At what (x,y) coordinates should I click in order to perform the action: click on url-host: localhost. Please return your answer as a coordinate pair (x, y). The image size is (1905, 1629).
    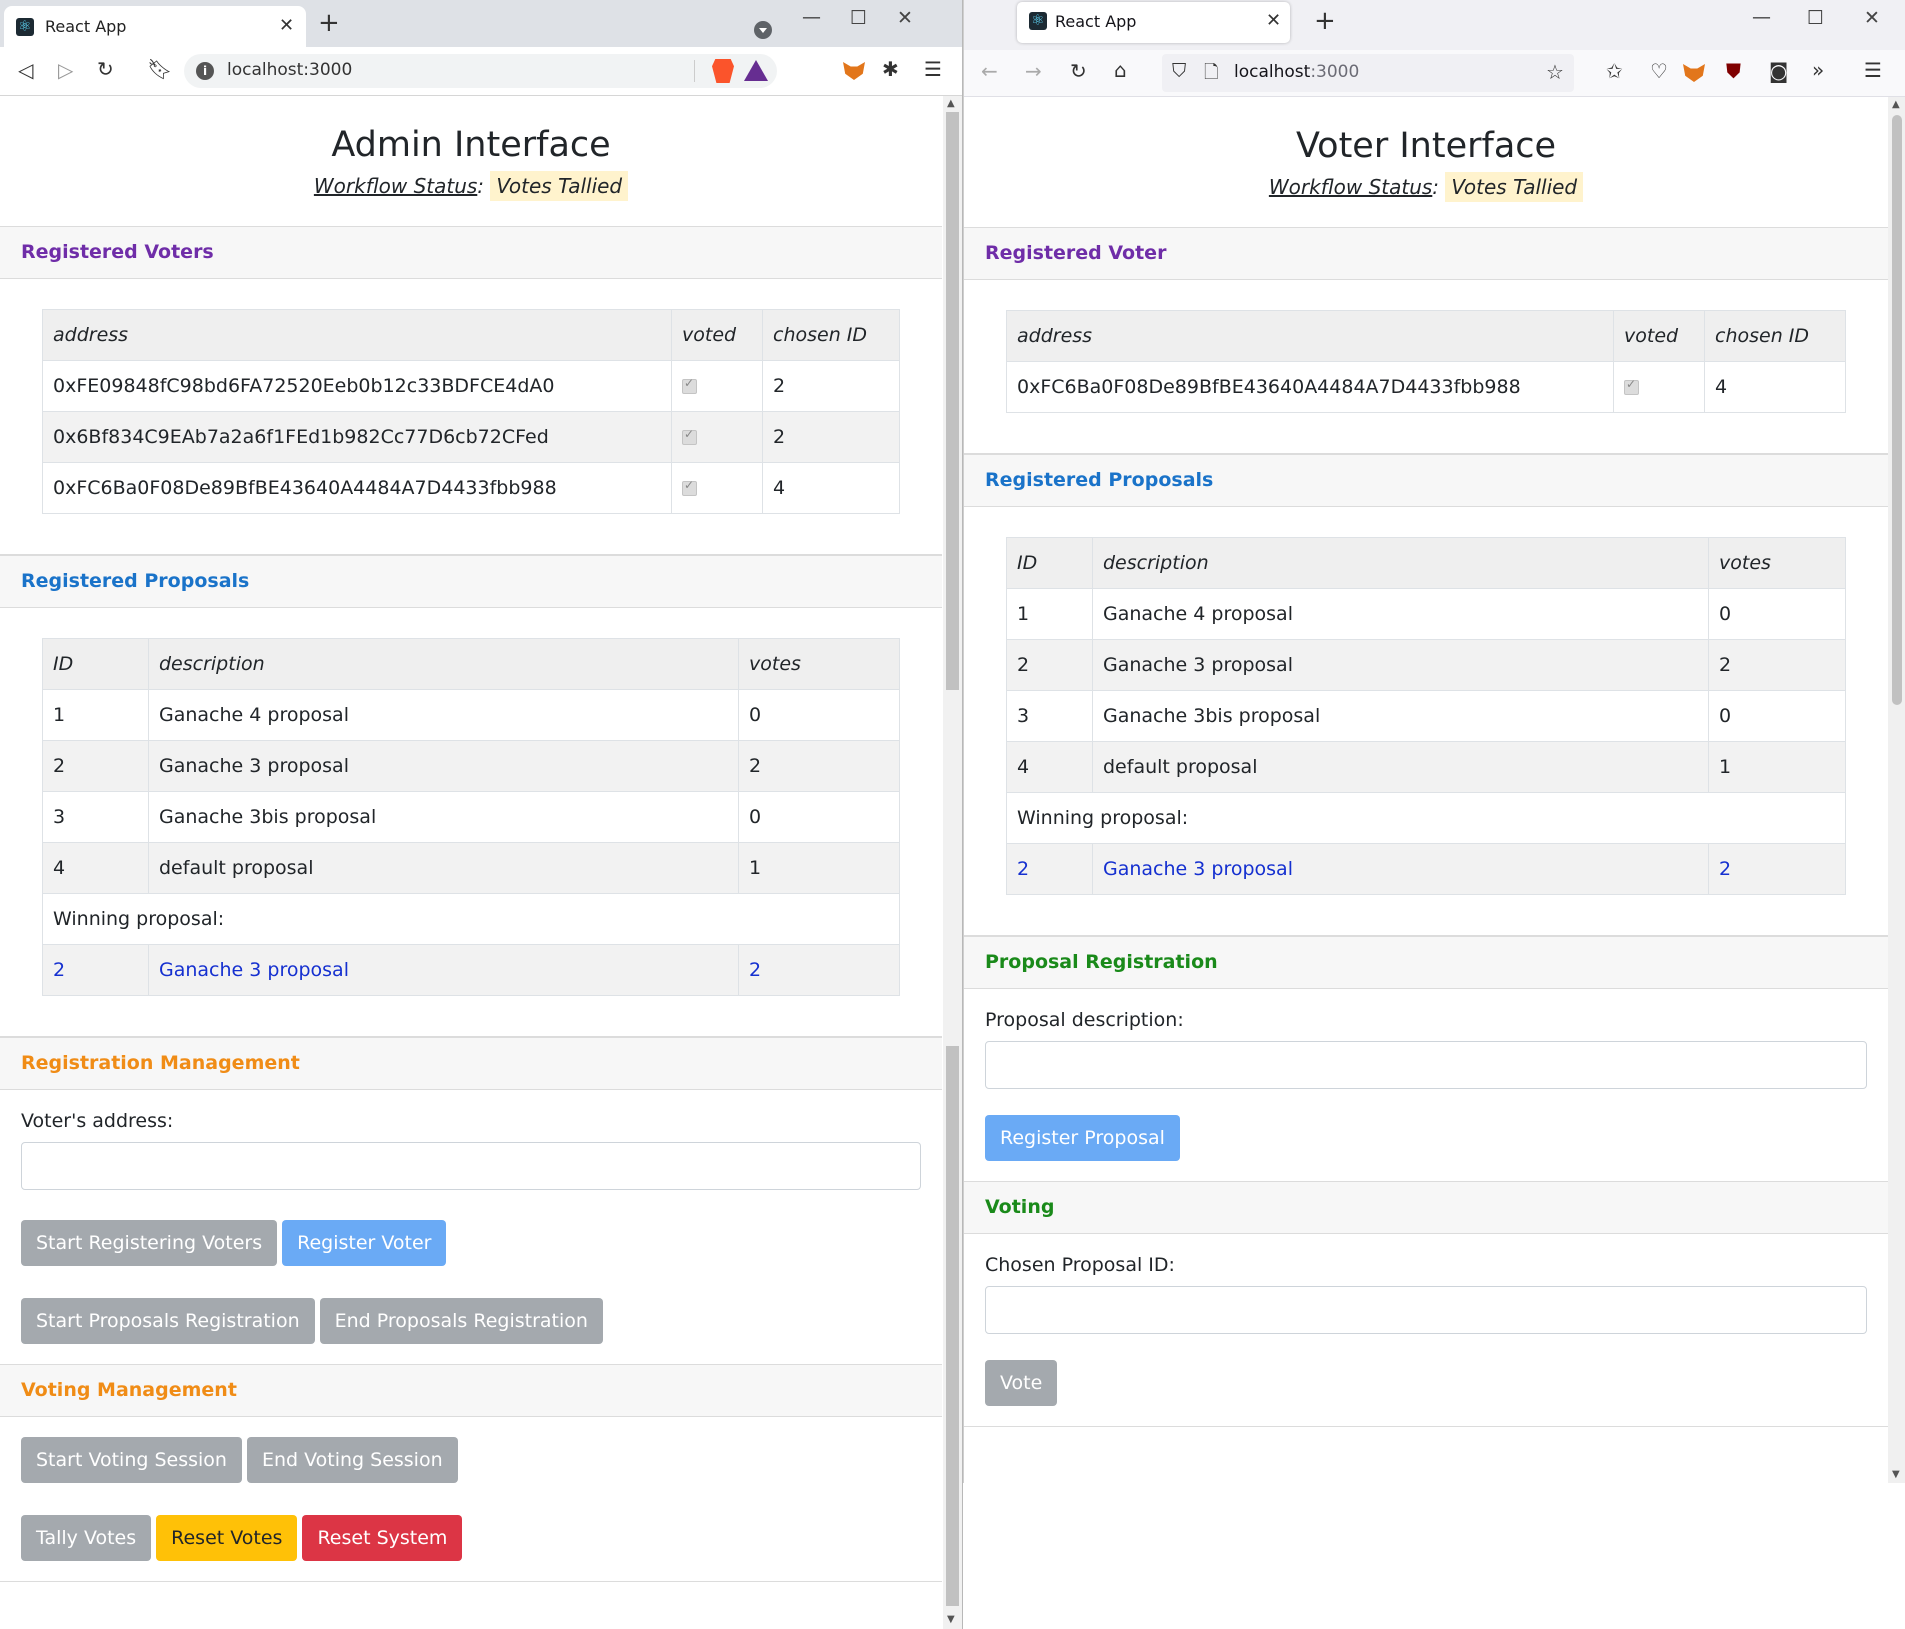
    Looking at the image, I should click on (1272, 72).